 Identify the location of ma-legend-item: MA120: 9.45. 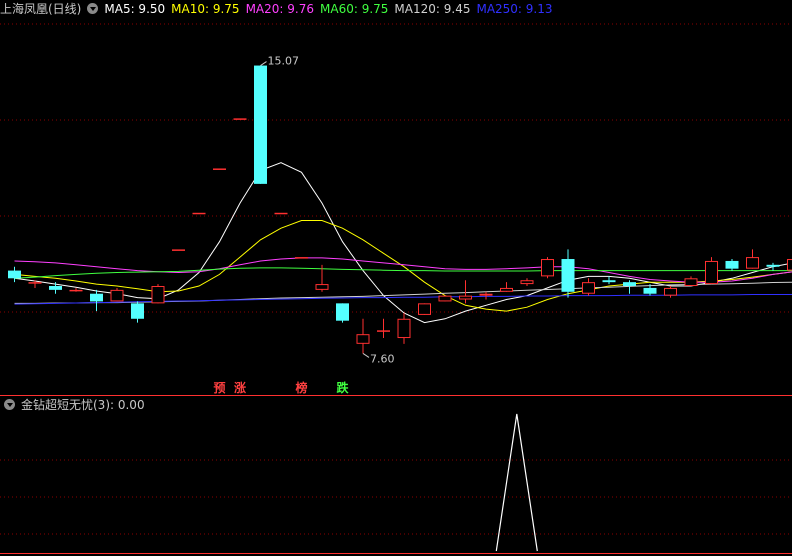
(432, 9).